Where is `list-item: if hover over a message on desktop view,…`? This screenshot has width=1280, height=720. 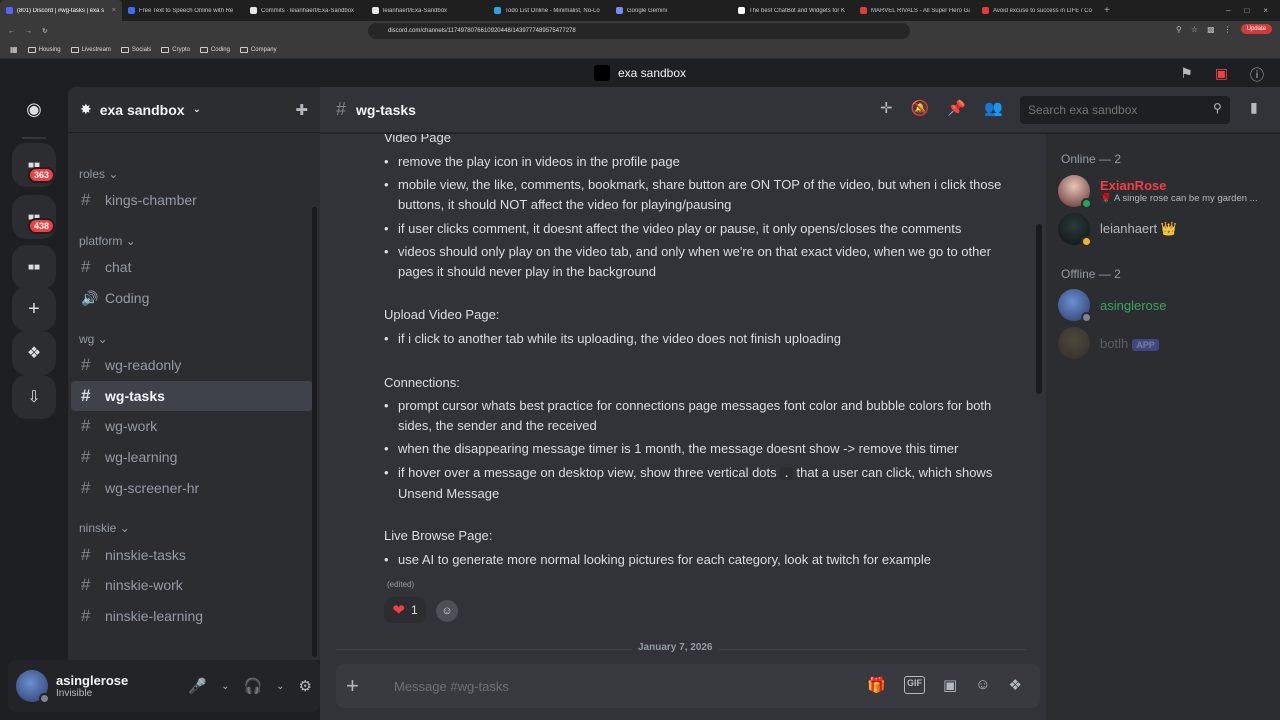 list-item: if hover over a message on desktop view,… is located at coordinates (699, 483).